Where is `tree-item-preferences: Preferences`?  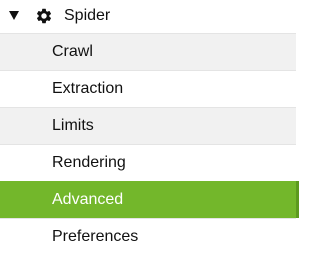
tree-item-preferences: Preferences is located at coordinates (148, 236).